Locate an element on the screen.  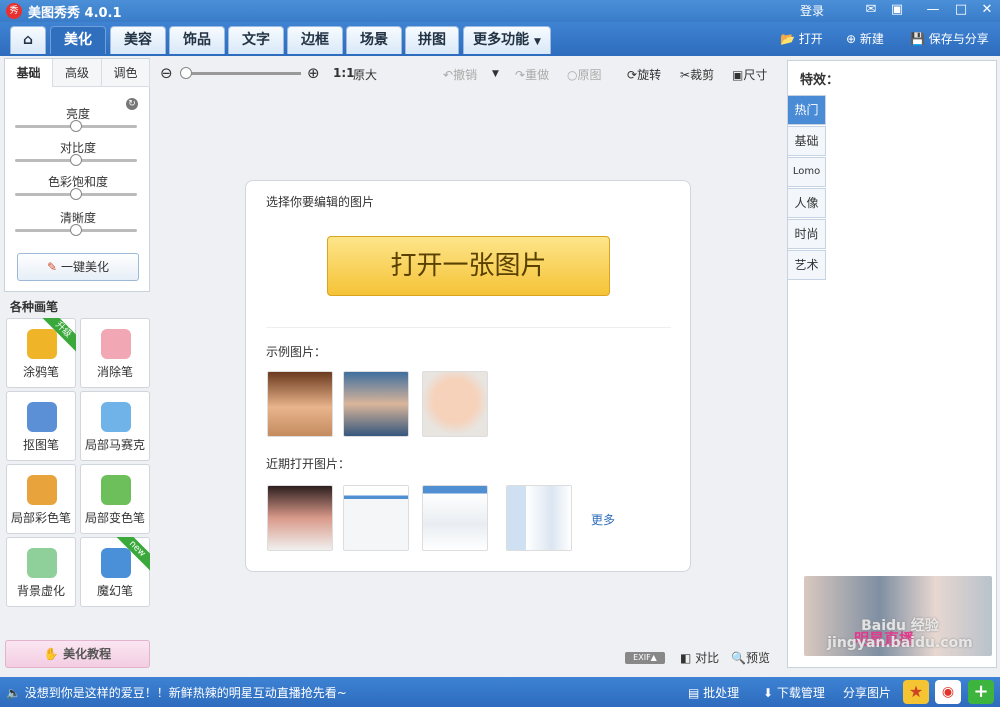
news-ticker: 🔈 没想到你是这样的爱豆！！新鲜热辣的明星互动直播抢先看~ is located at coordinates (176, 692).